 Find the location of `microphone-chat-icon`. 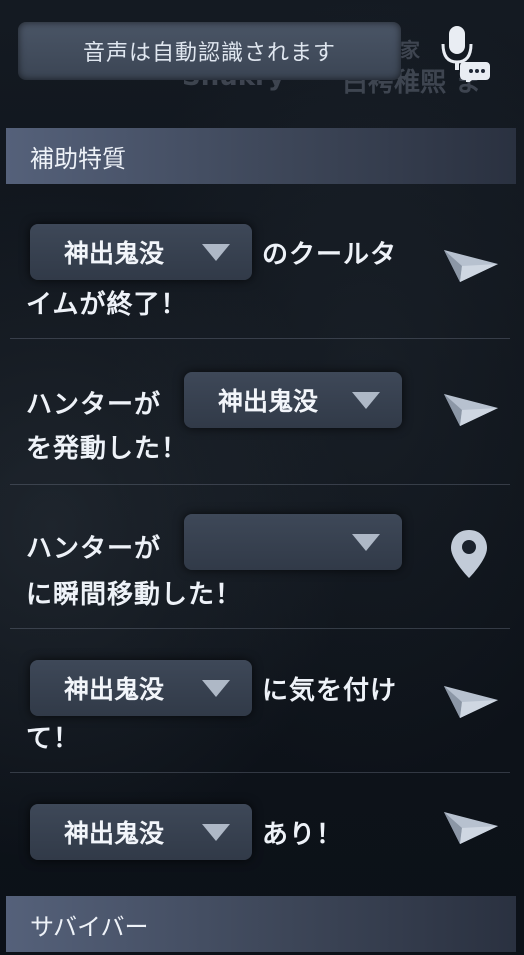

microphone-chat-icon is located at coordinates (464, 53).